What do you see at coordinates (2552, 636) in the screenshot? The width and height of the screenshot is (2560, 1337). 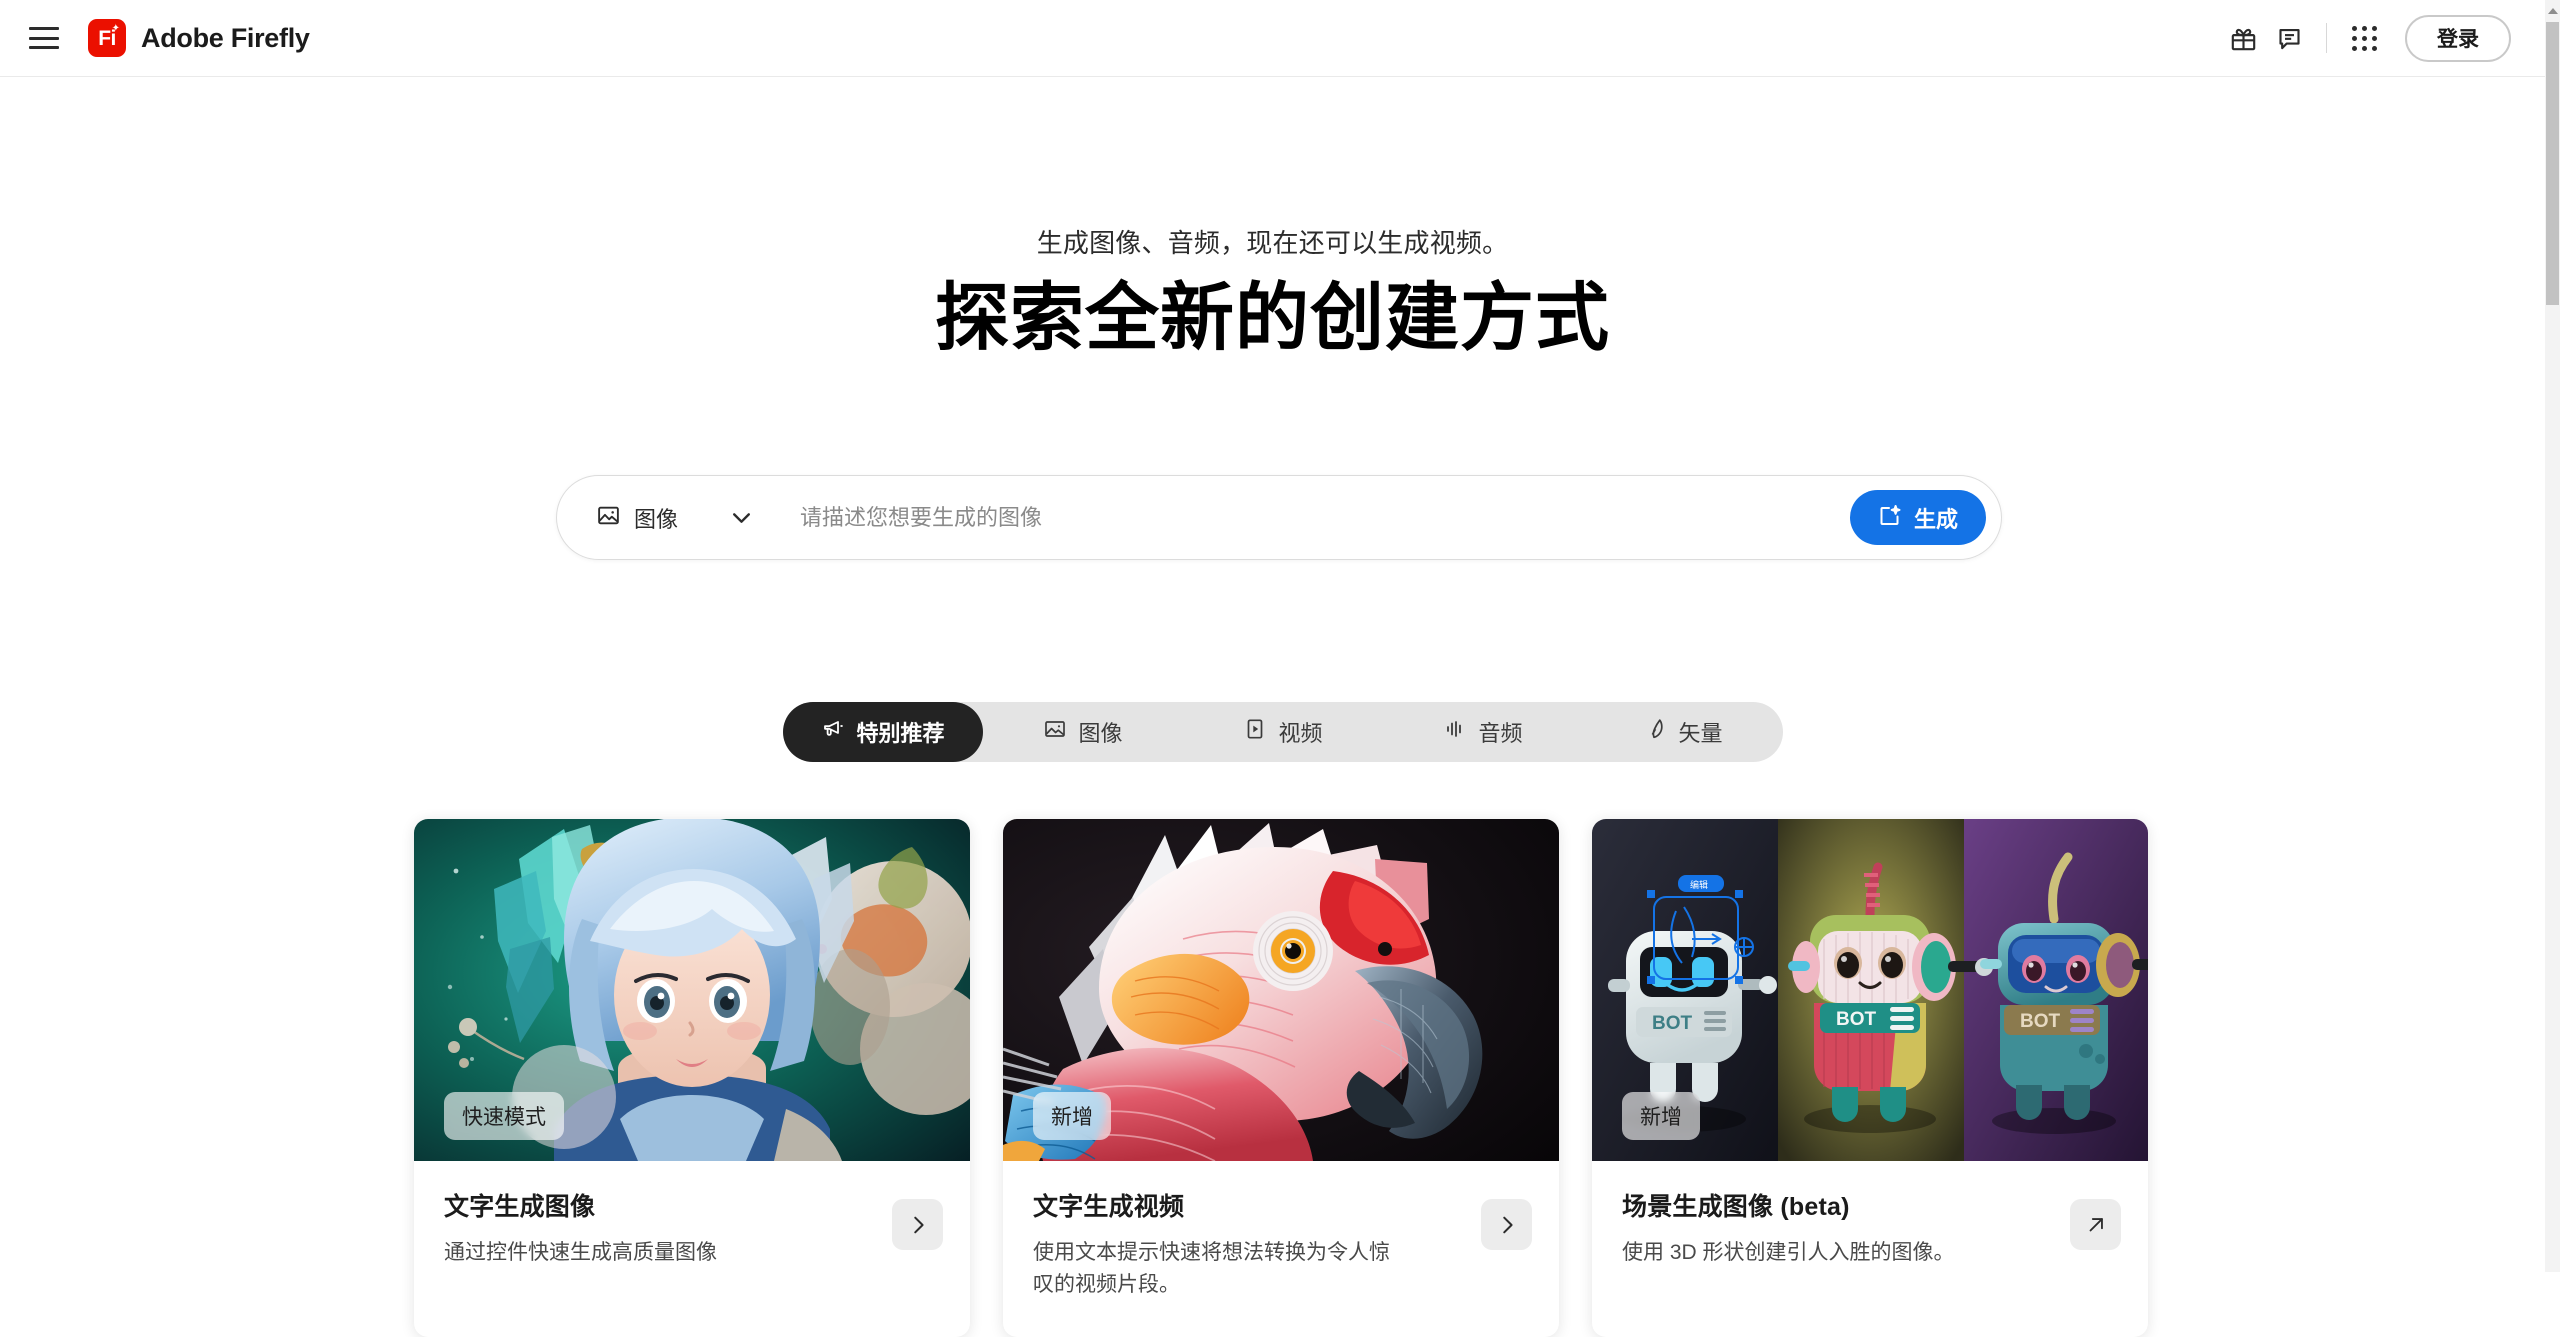 I see `page-scrollbar` at bounding box center [2552, 636].